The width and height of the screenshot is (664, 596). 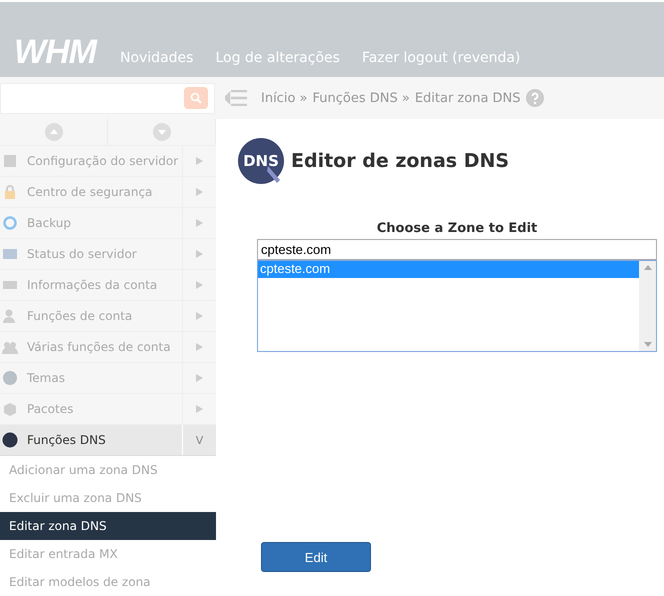 I want to click on sidebar-item: Funções DNS V, so click(x=108, y=440).